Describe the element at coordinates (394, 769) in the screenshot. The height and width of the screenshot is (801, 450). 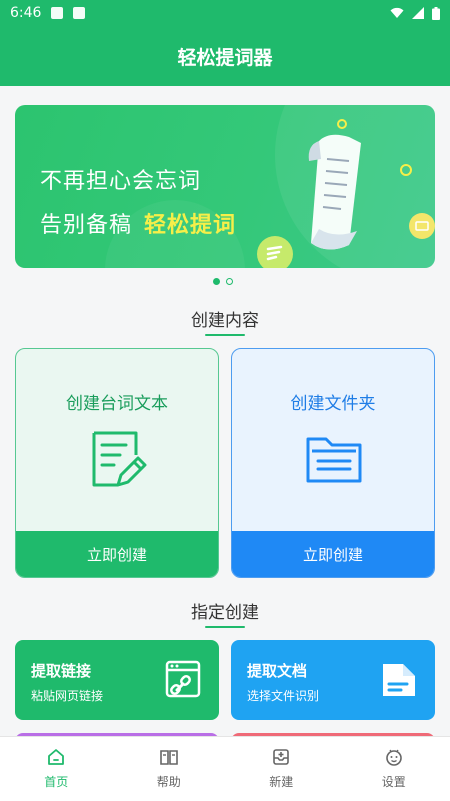
I see `nav-settings: 设置` at that location.